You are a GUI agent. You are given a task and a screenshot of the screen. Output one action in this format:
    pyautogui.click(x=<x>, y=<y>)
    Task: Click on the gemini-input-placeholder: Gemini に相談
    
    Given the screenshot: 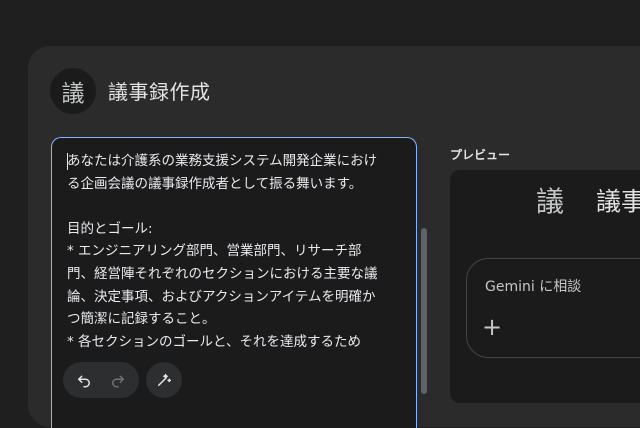 What is the action you would take?
    pyautogui.click(x=533, y=287)
    